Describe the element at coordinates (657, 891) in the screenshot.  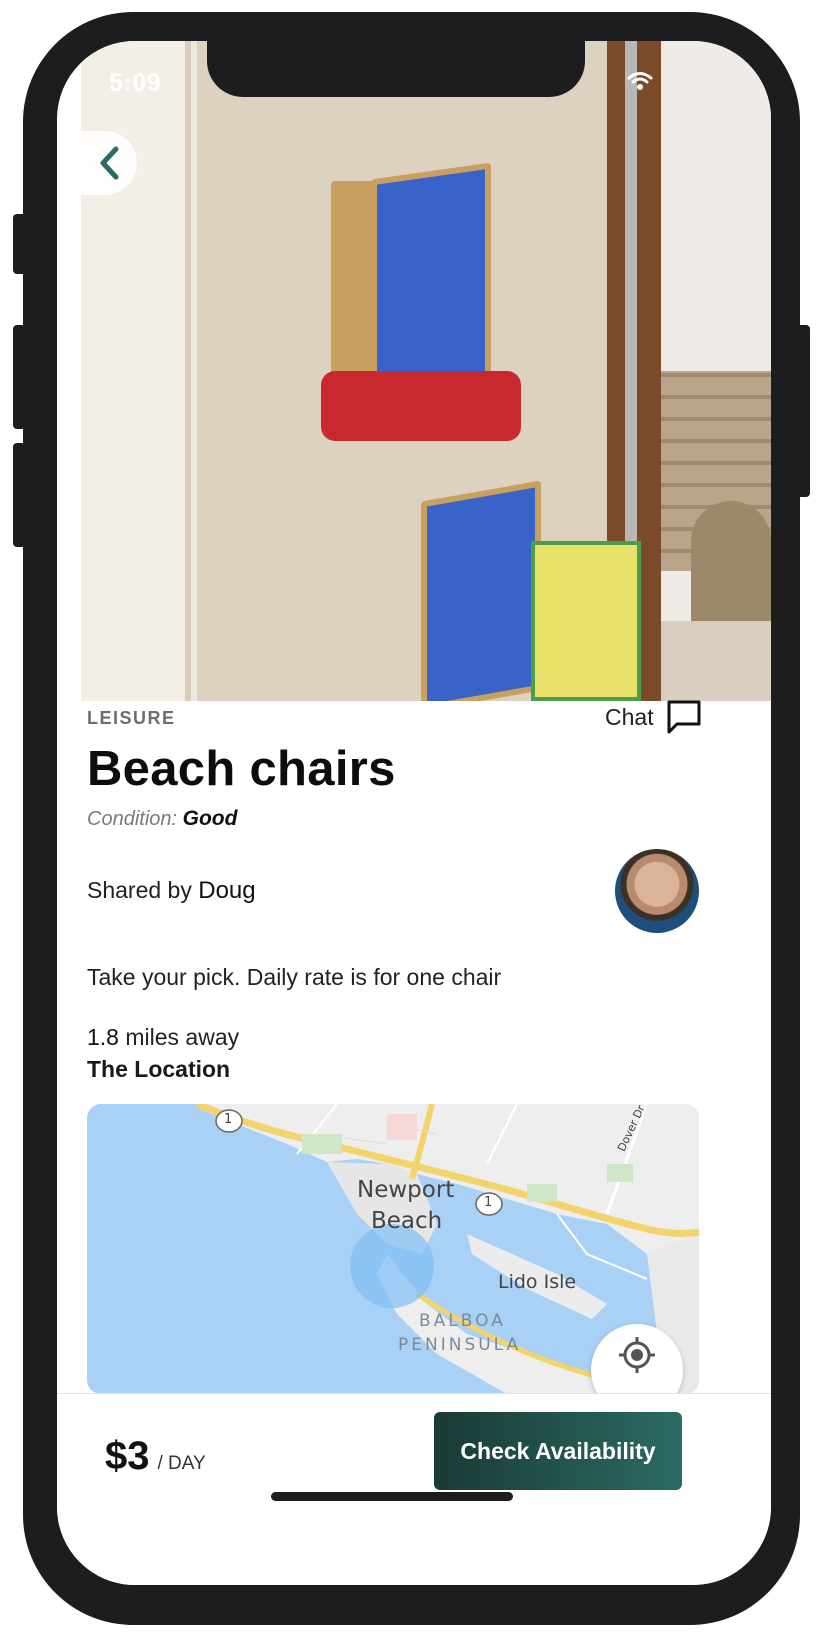
I see `owner-avatar` at that location.